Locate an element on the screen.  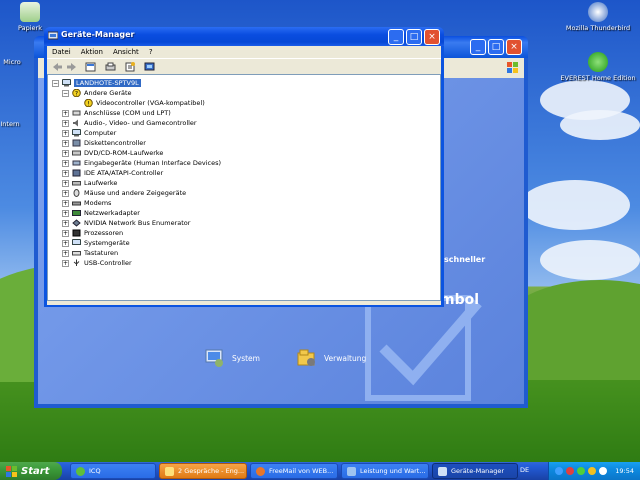
usb-icon is located at coordinates (76, 262).